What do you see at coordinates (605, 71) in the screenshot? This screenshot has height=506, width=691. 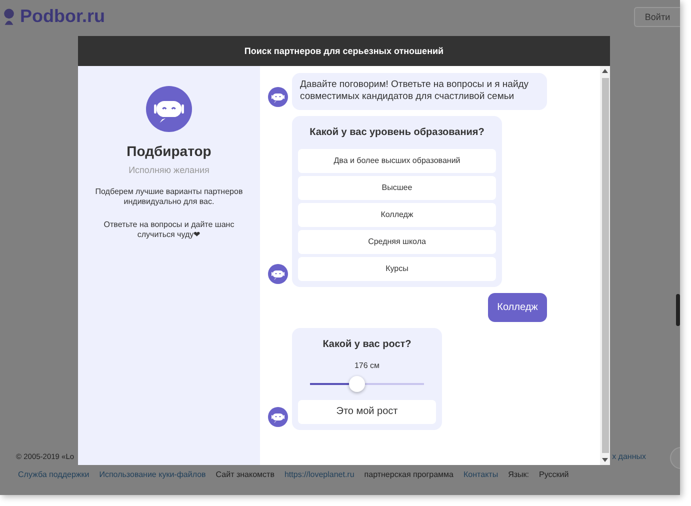 I see `scroll-up-icon` at bounding box center [605, 71].